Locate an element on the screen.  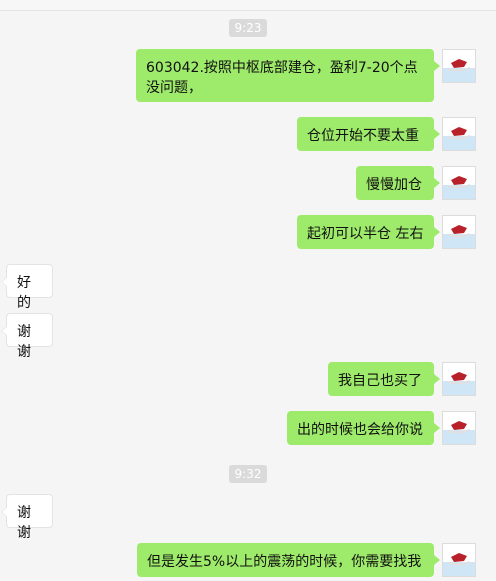
sent-message-bubble: 出的时候也会给你说 is located at coordinates (363, 428).